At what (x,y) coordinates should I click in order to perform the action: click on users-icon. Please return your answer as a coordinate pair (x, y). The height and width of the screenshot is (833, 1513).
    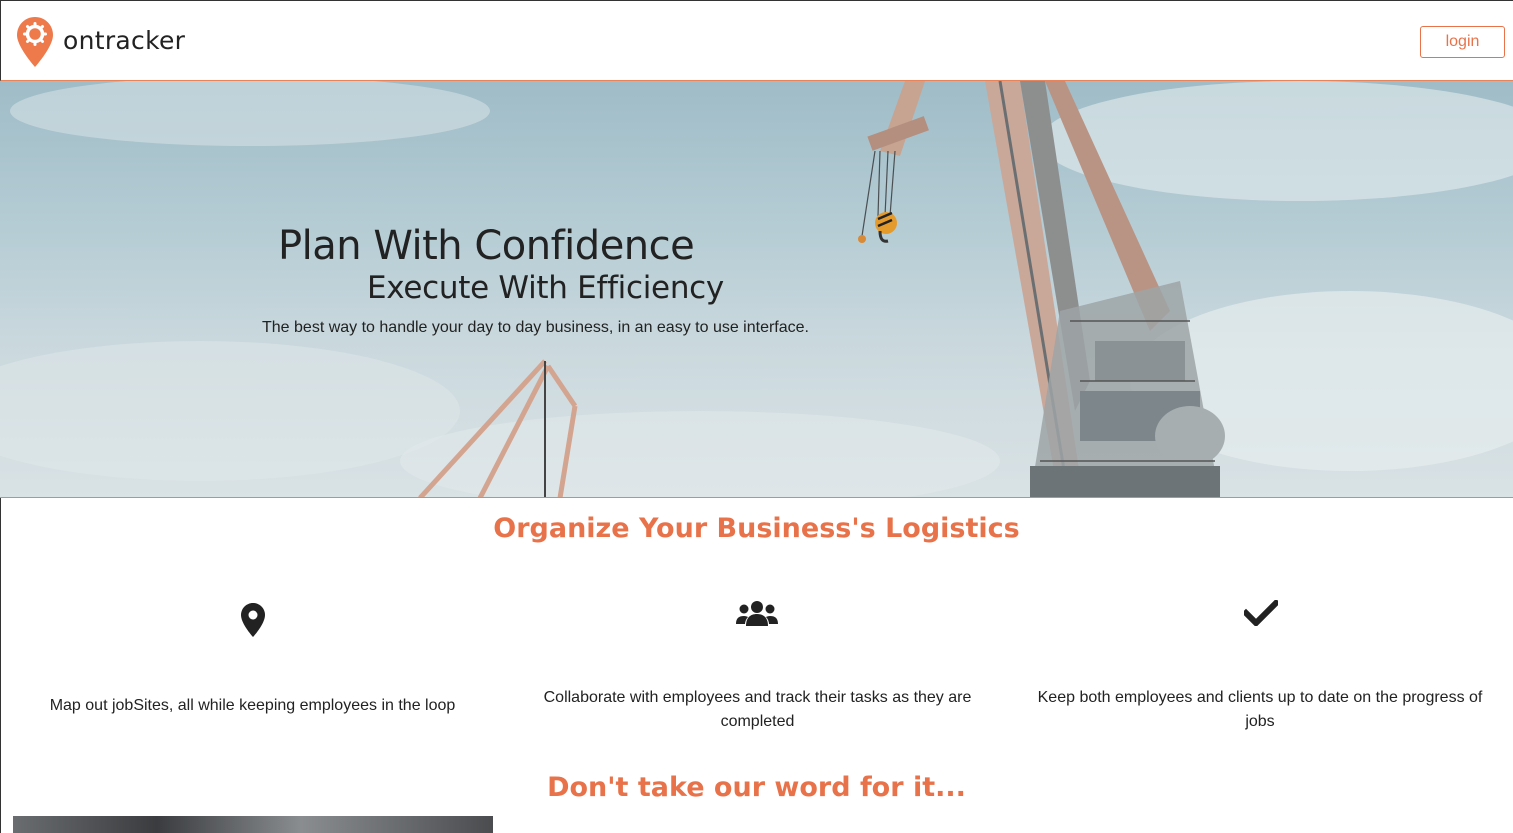
    Looking at the image, I should click on (757, 613).